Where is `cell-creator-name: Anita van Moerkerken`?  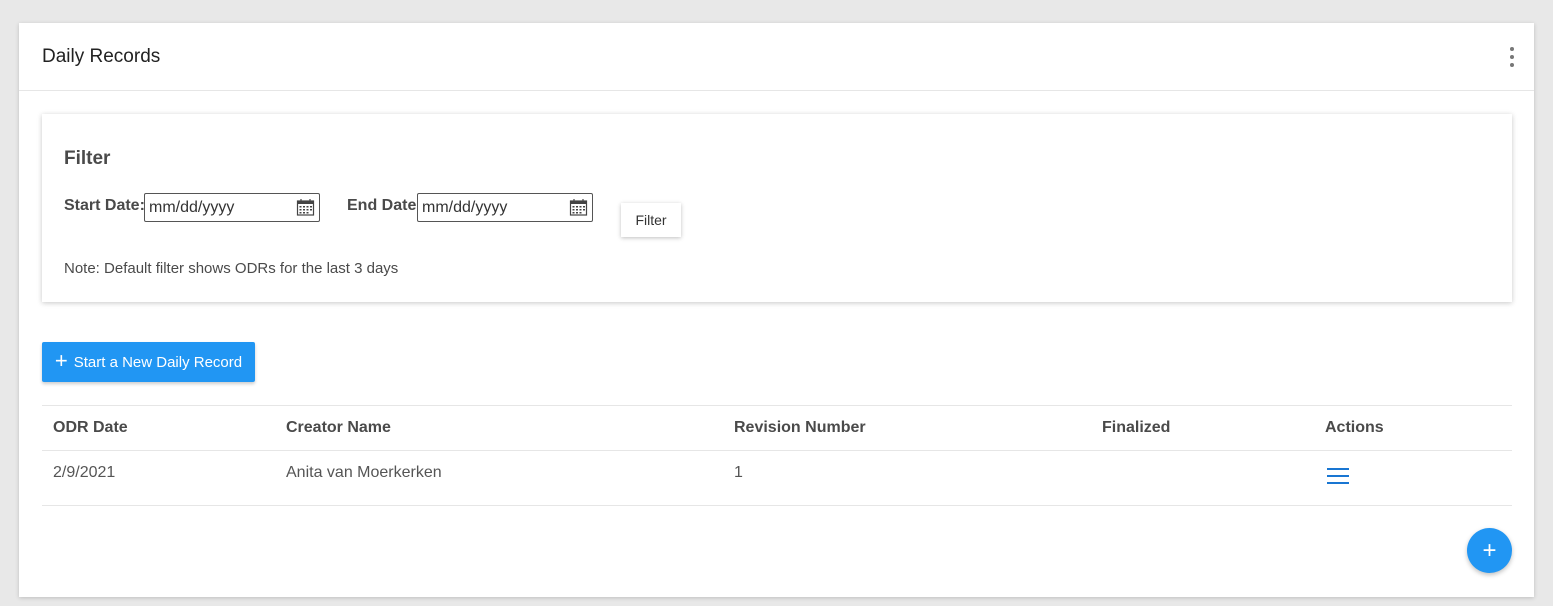 cell-creator-name: Anita van Moerkerken is located at coordinates (364, 472).